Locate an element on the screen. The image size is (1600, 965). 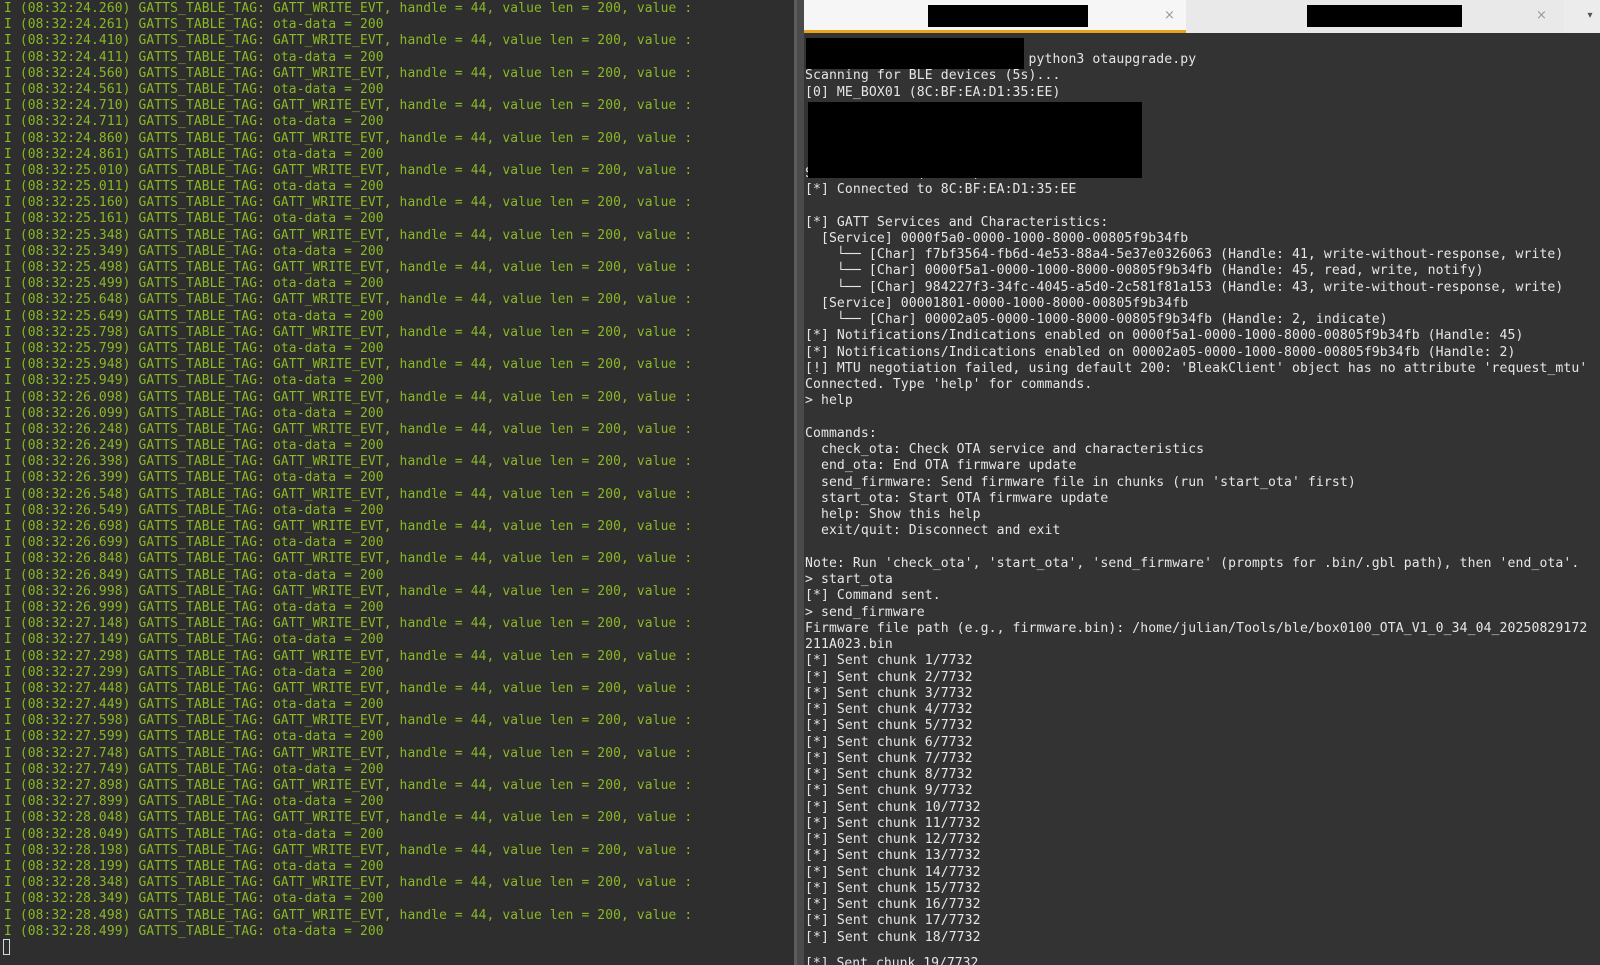
terminal-line: [*] Connected to 8C:BF:EA:D1:35:EE is located at coordinates (941, 189).